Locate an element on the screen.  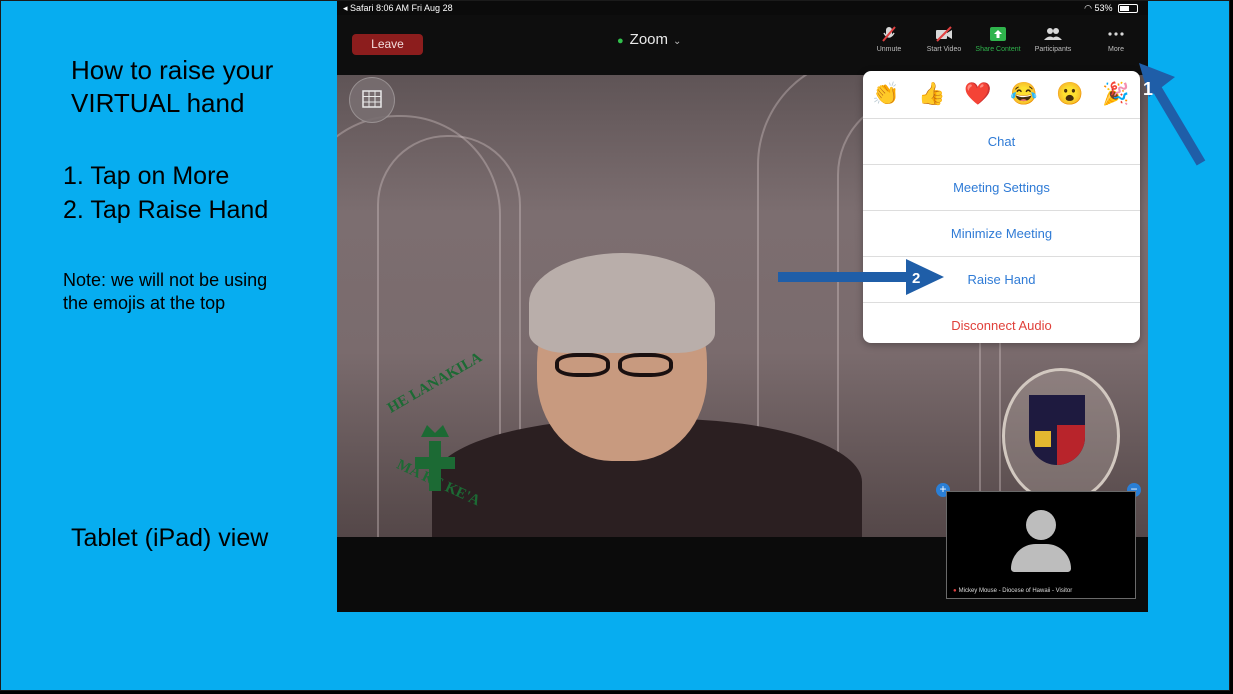
chevron-down-icon: ⌄ is located at coordinates (677, 41).